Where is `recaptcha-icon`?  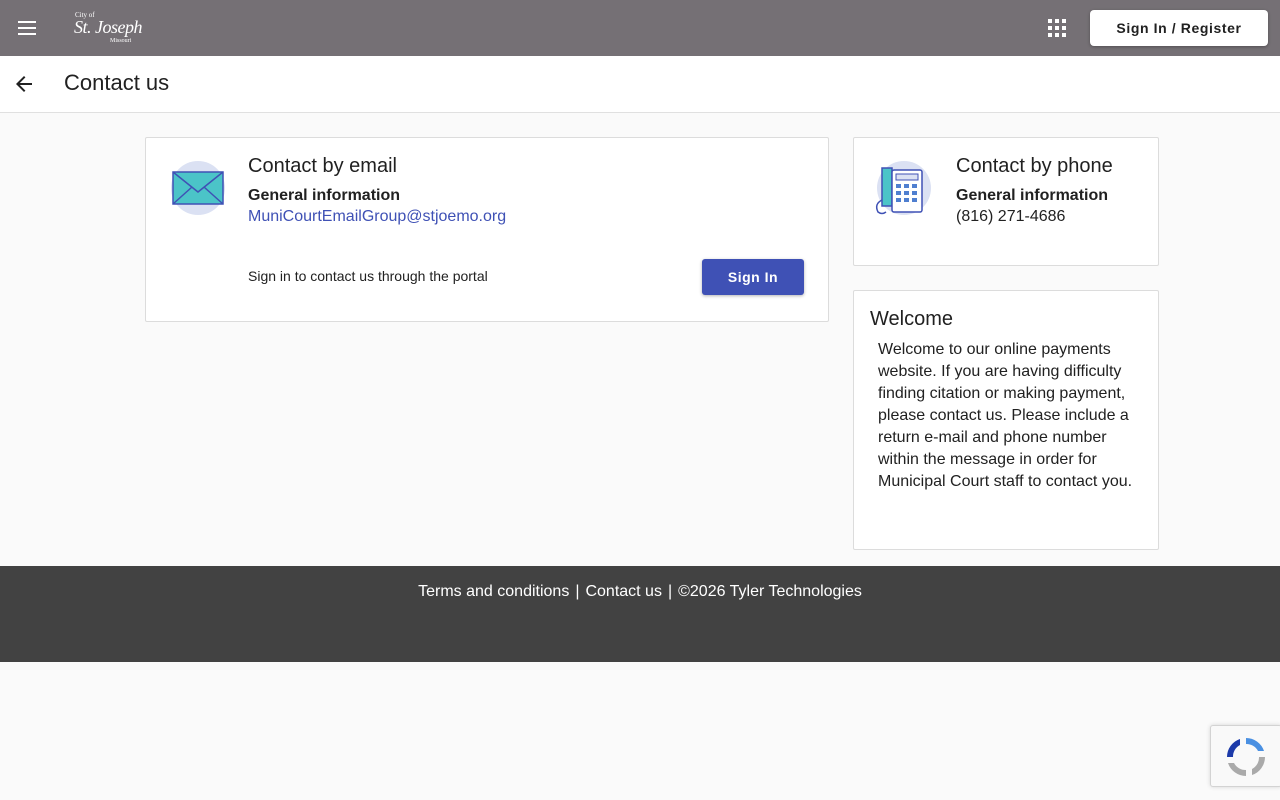
recaptcha-icon is located at coordinates (1246, 757).